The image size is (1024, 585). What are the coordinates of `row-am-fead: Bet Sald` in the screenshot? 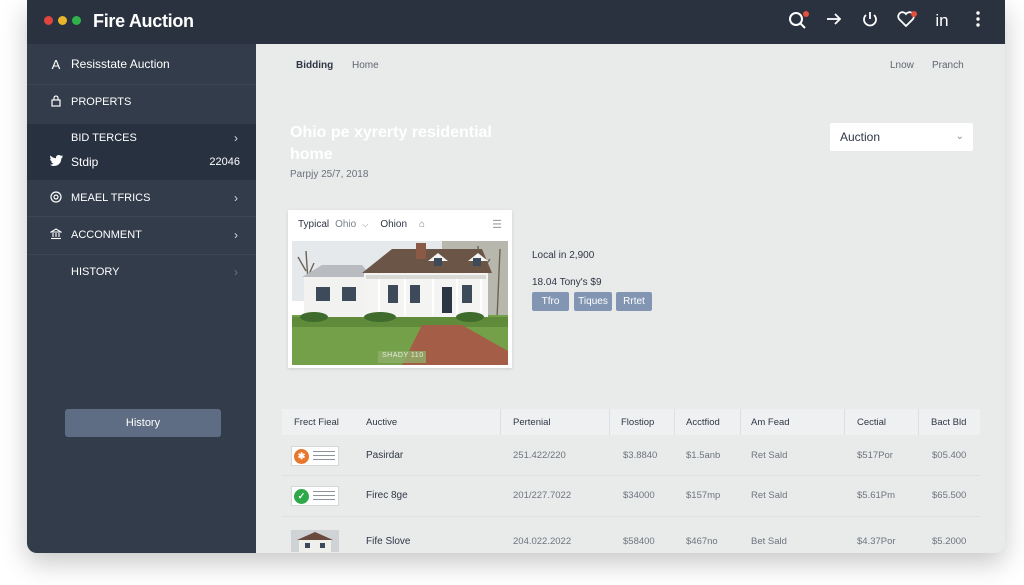 It's located at (769, 541).